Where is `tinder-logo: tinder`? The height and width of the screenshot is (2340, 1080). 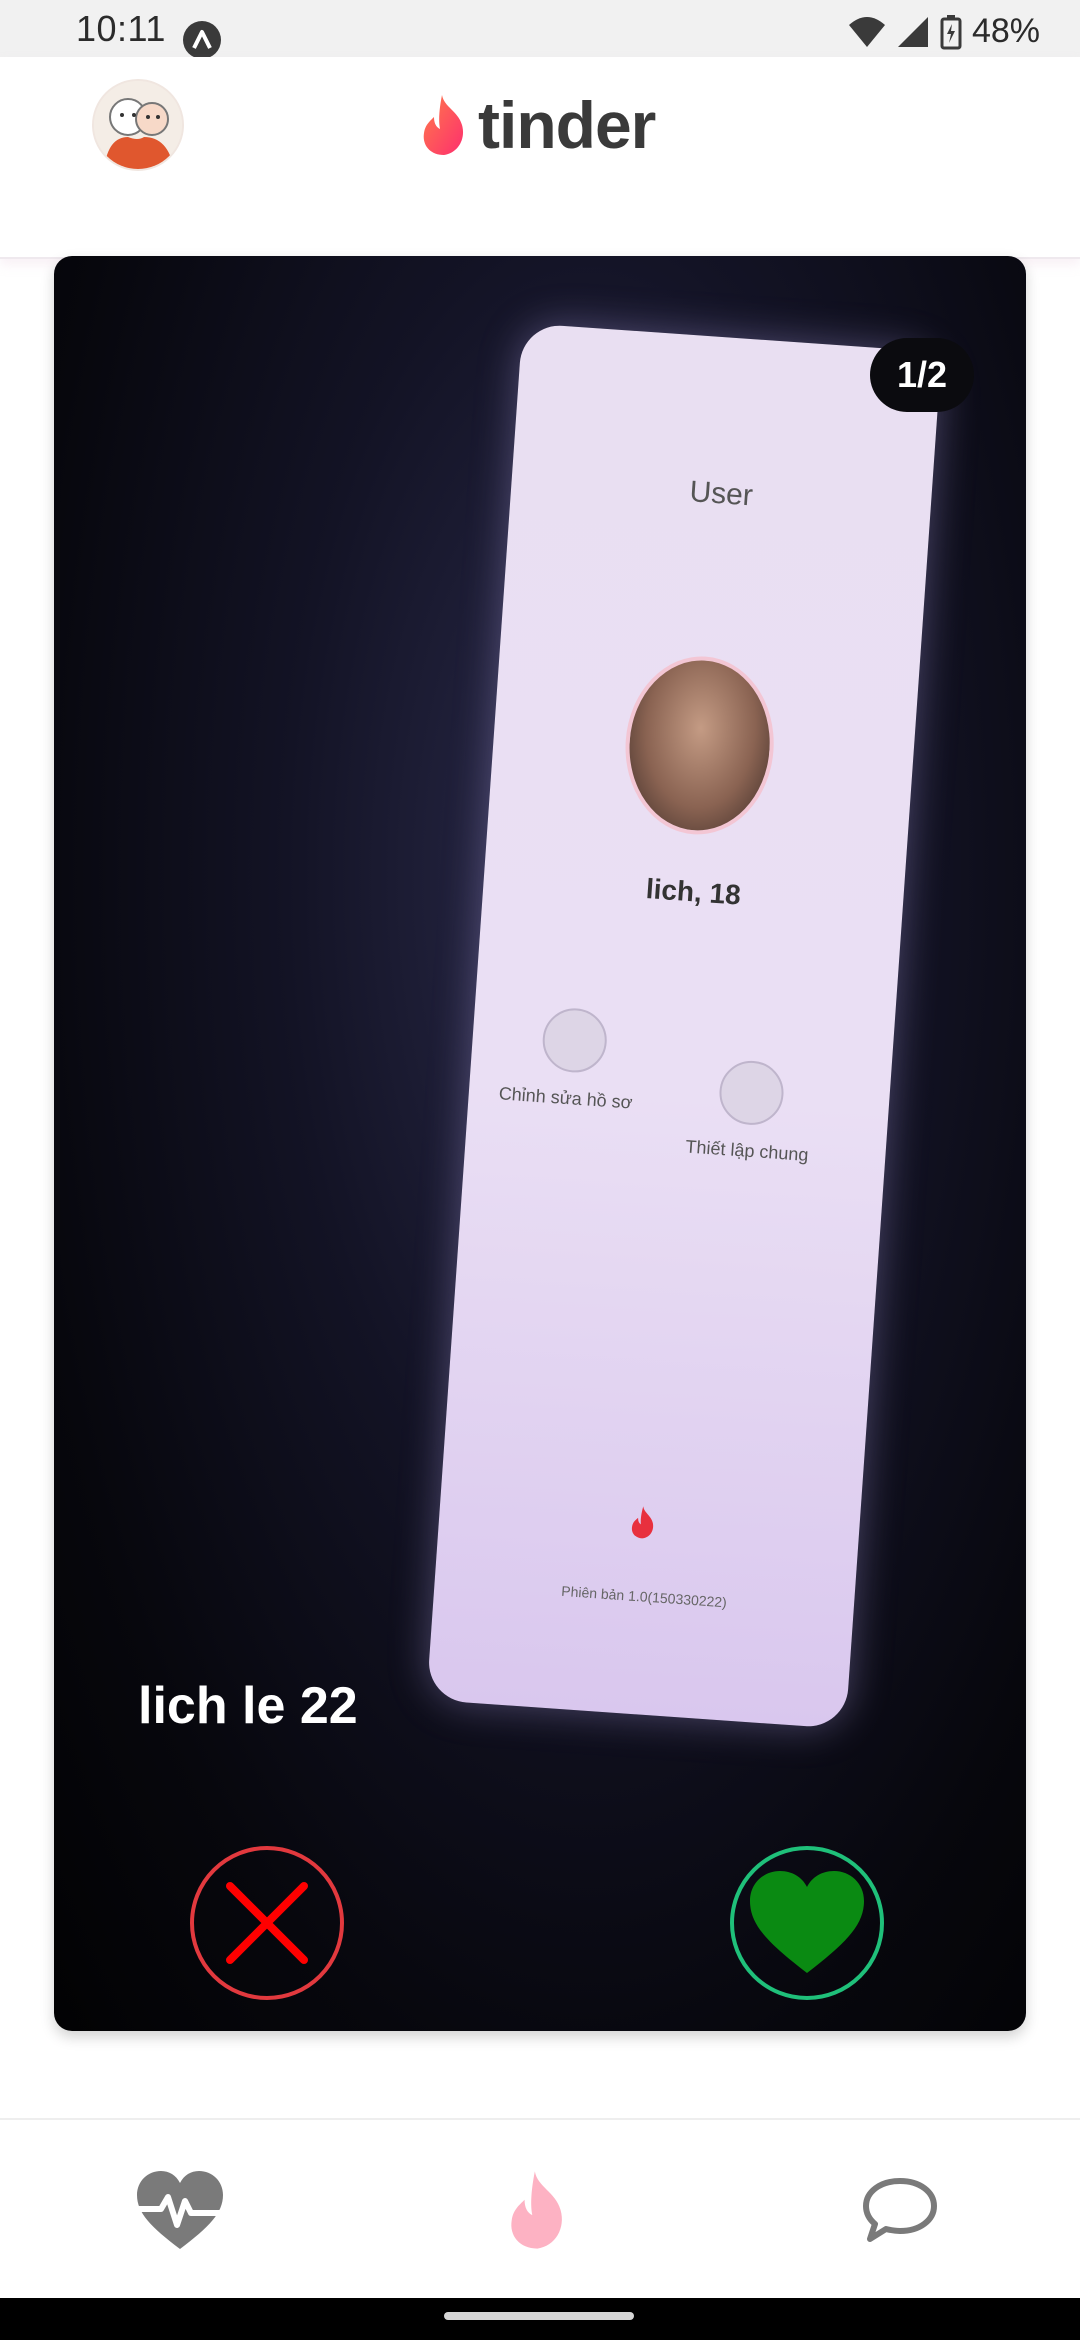 tinder-logo: tinder is located at coordinates (537, 125).